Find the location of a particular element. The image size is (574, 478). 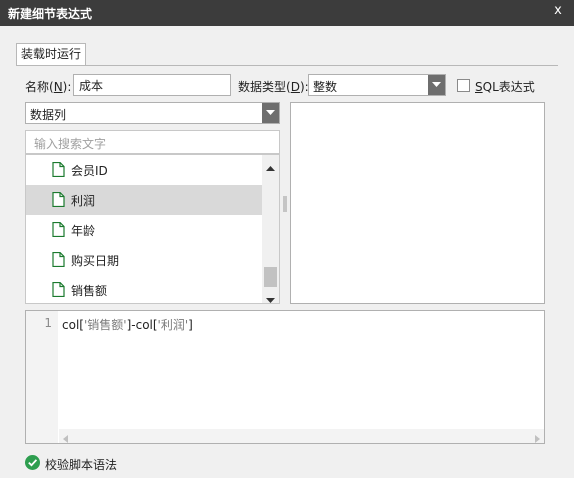

list-item: 会员ID is located at coordinates (144, 170).